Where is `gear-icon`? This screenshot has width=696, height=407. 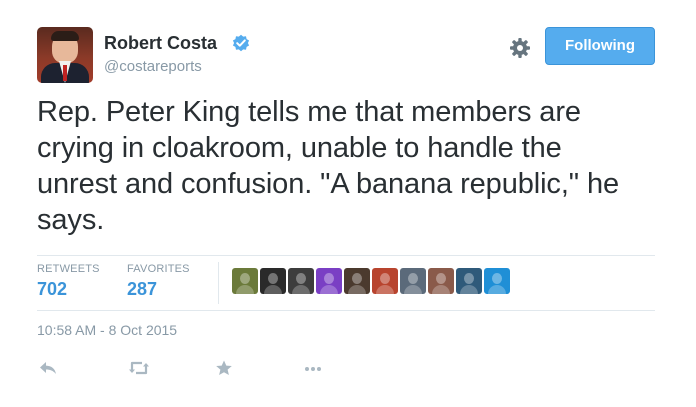
gear-icon is located at coordinates (520, 48).